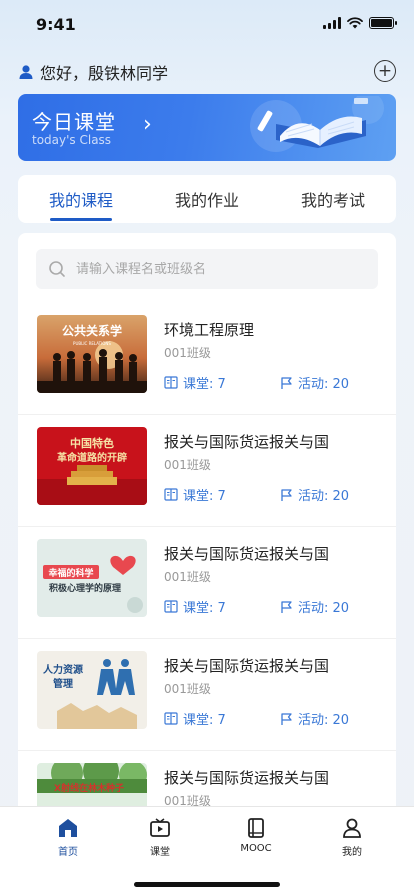  What do you see at coordinates (256, 828) in the screenshot?
I see `book-icon` at bounding box center [256, 828].